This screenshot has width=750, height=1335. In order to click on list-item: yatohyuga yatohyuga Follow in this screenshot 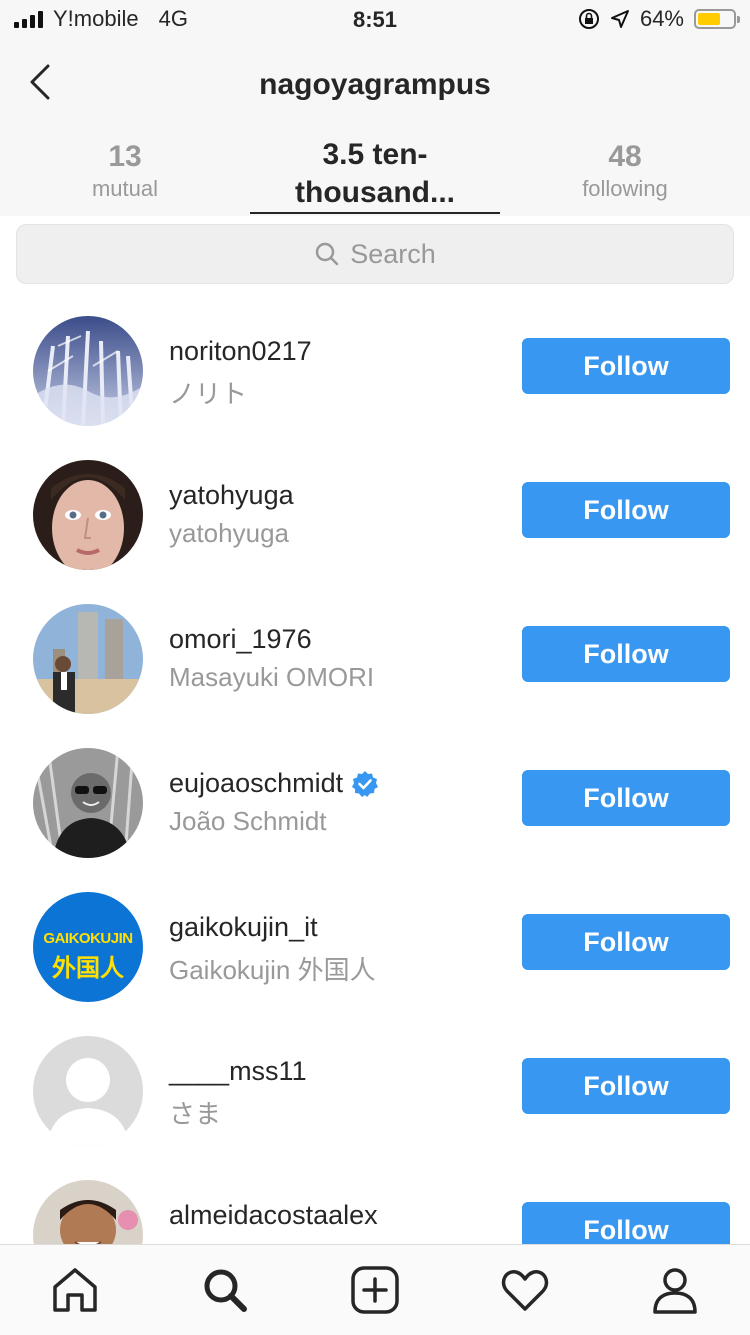, I will do `click(375, 532)`.